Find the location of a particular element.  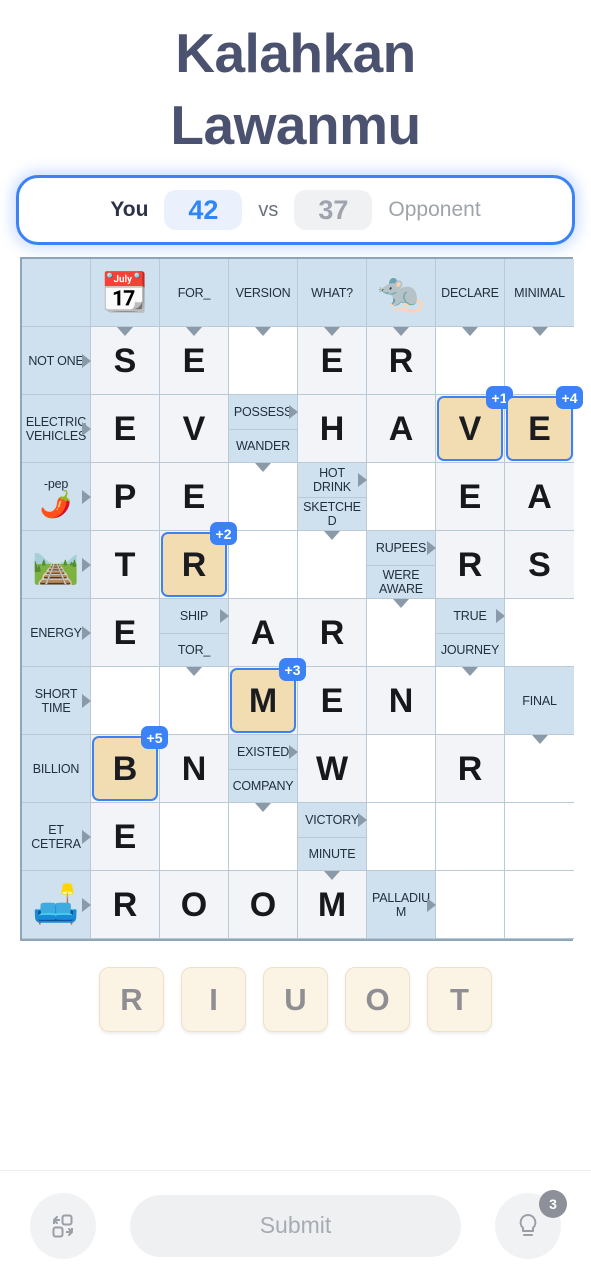

tray-tile-3: O is located at coordinates (377, 999).